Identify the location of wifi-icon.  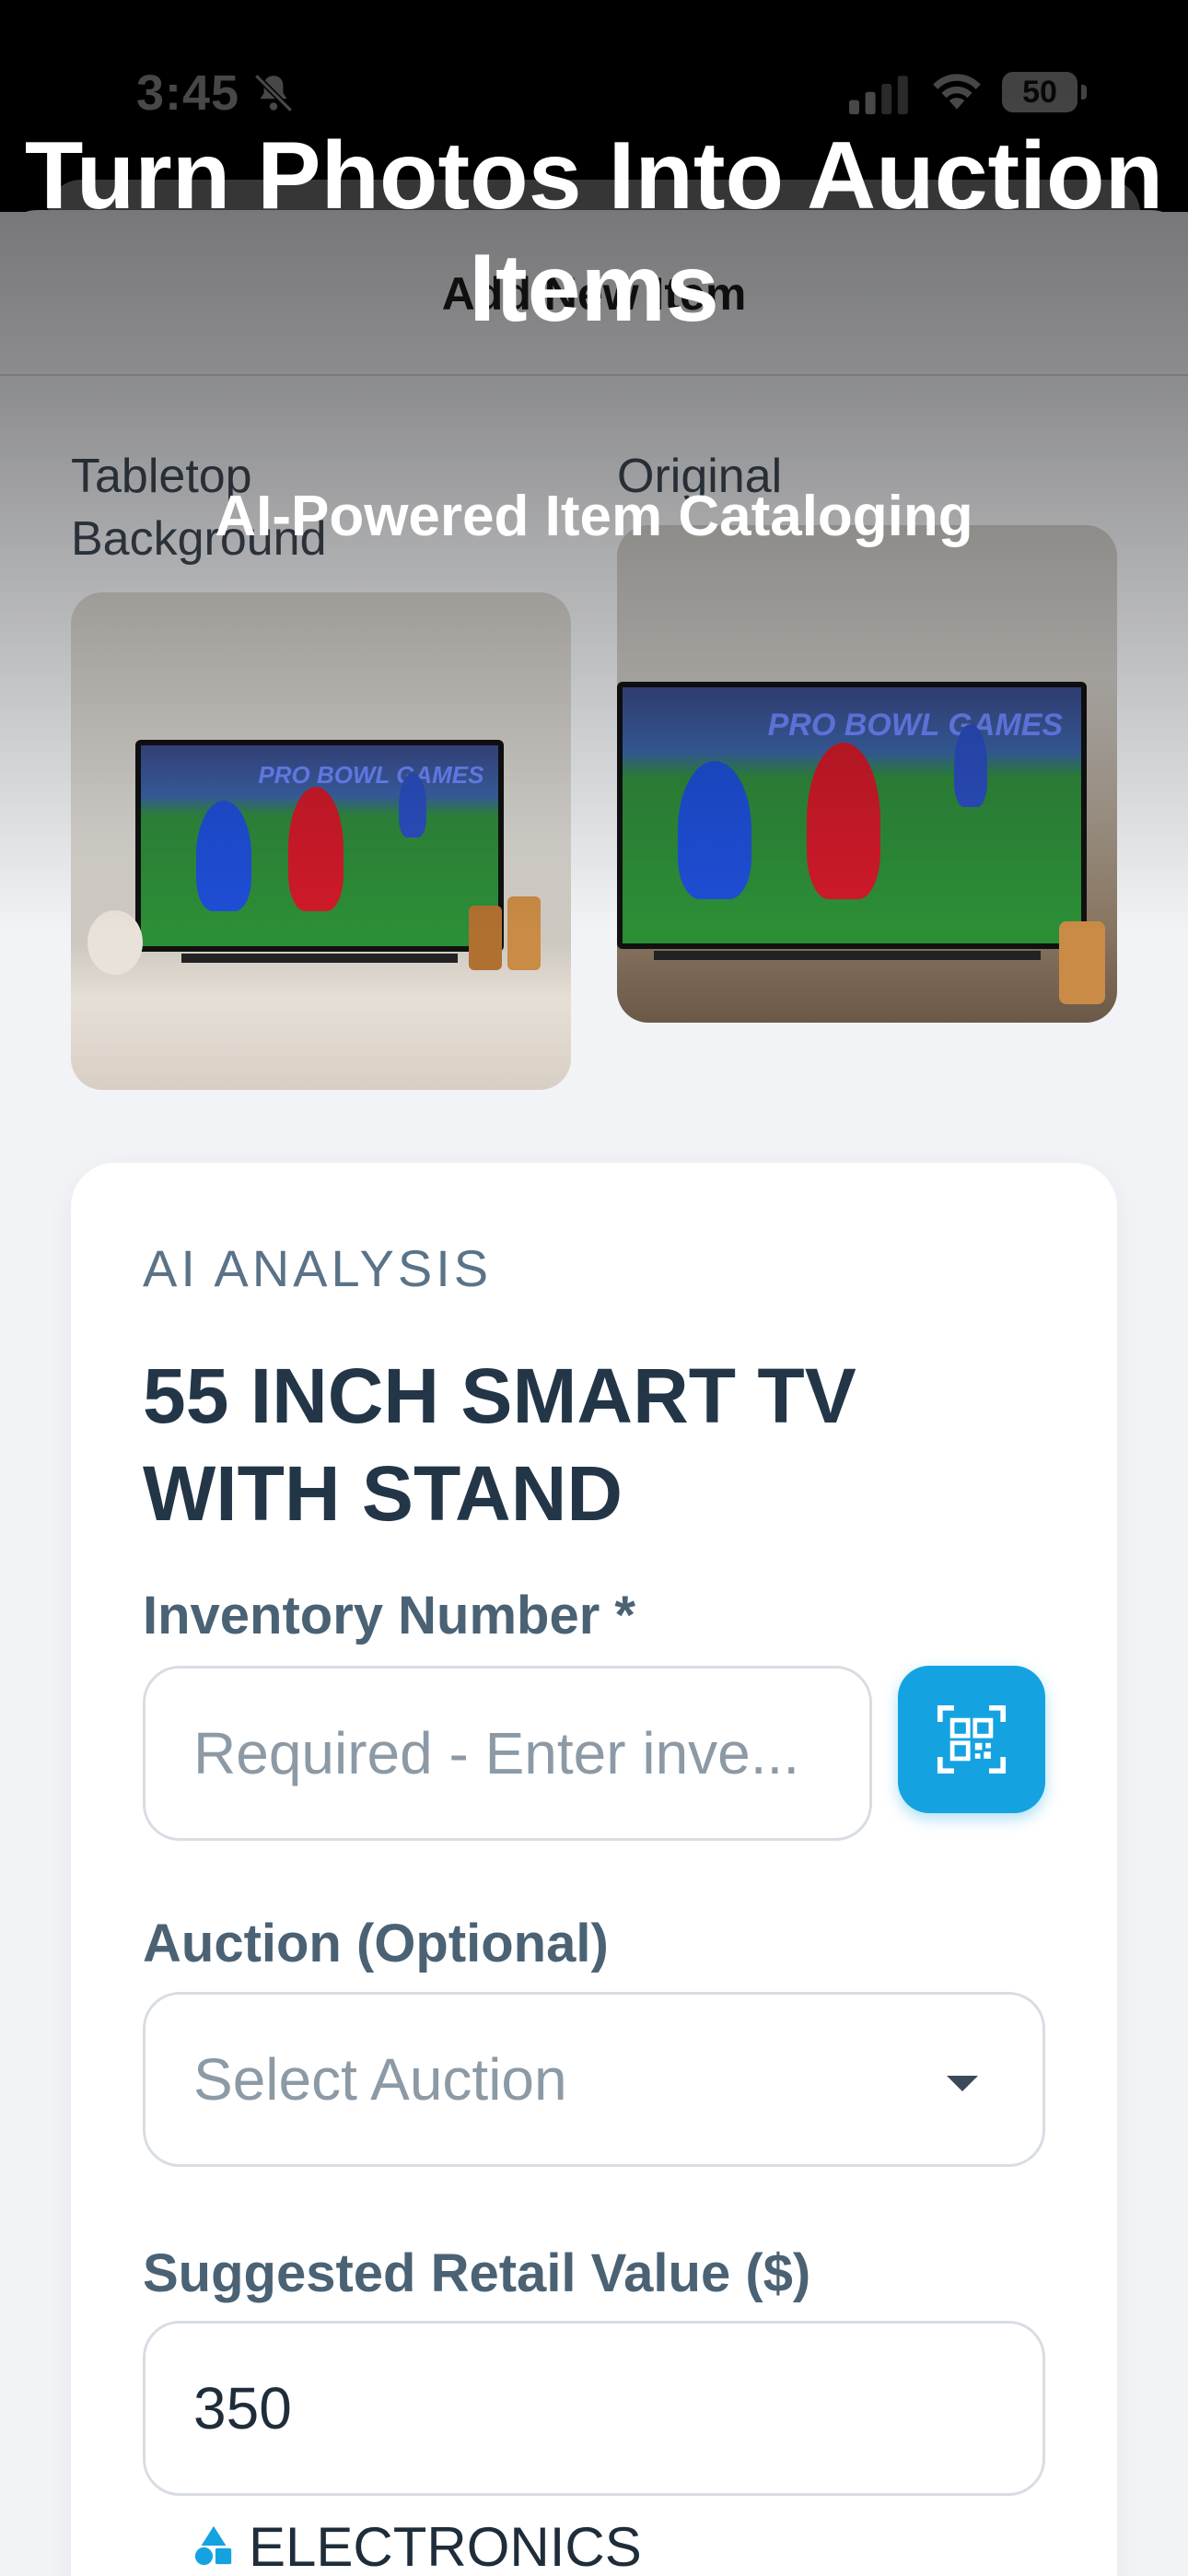
(957, 92).